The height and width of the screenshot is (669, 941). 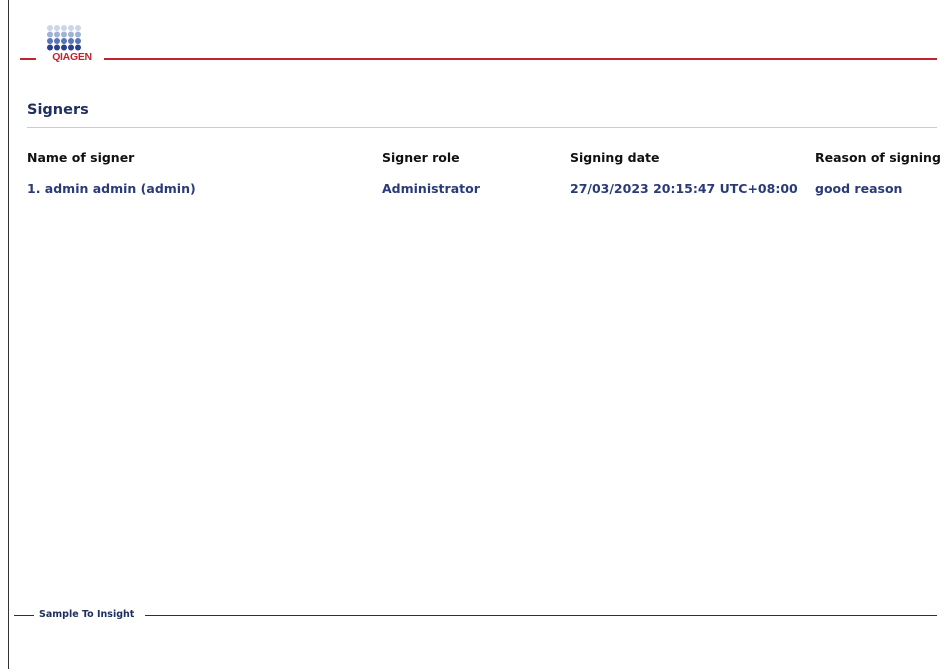 I want to click on column-header-name: Name of signer, so click(x=81, y=157).